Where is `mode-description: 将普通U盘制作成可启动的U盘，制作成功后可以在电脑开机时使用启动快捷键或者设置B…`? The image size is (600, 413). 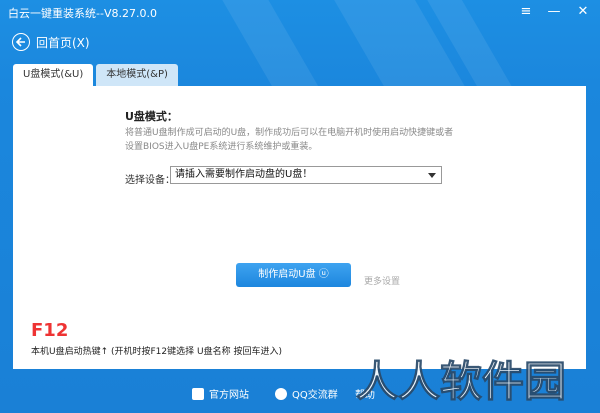
mode-description: 将普通U盘制作成可启动的U盘，制作成功后可以在电脑开机时使用启动快捷键或者设置B… is located at coordinates (289, 140).